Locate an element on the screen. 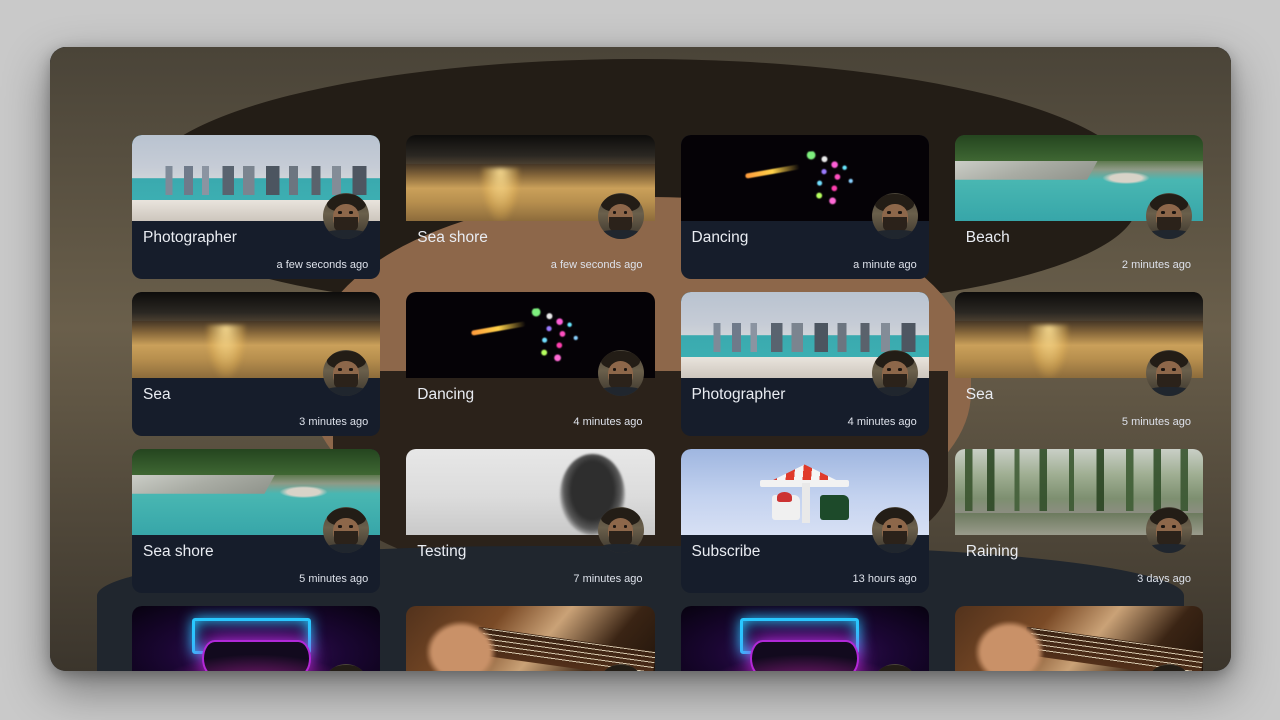 The width and height of the screenshot is (1280, 720). card-footer: Dancing 4 minutes ago is located at coordinates (530, 393).